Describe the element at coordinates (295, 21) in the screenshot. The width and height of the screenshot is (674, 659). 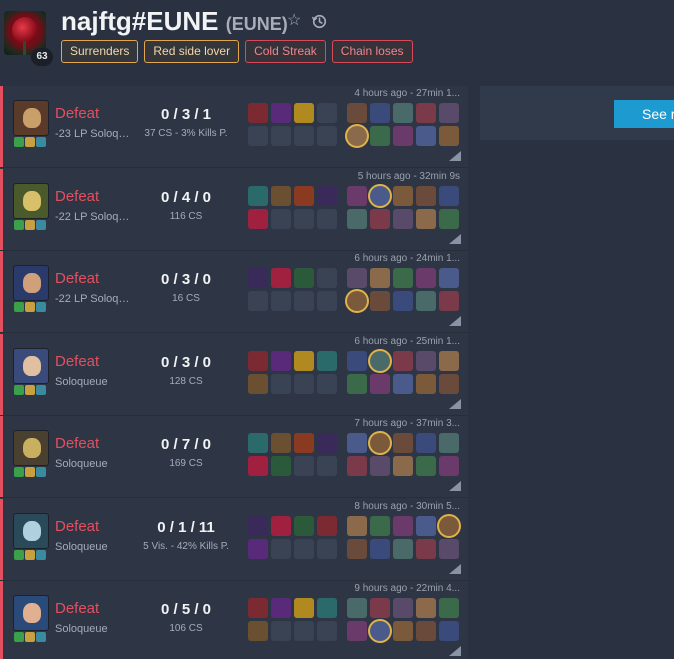
I see `star-icon: ☆` at that location.